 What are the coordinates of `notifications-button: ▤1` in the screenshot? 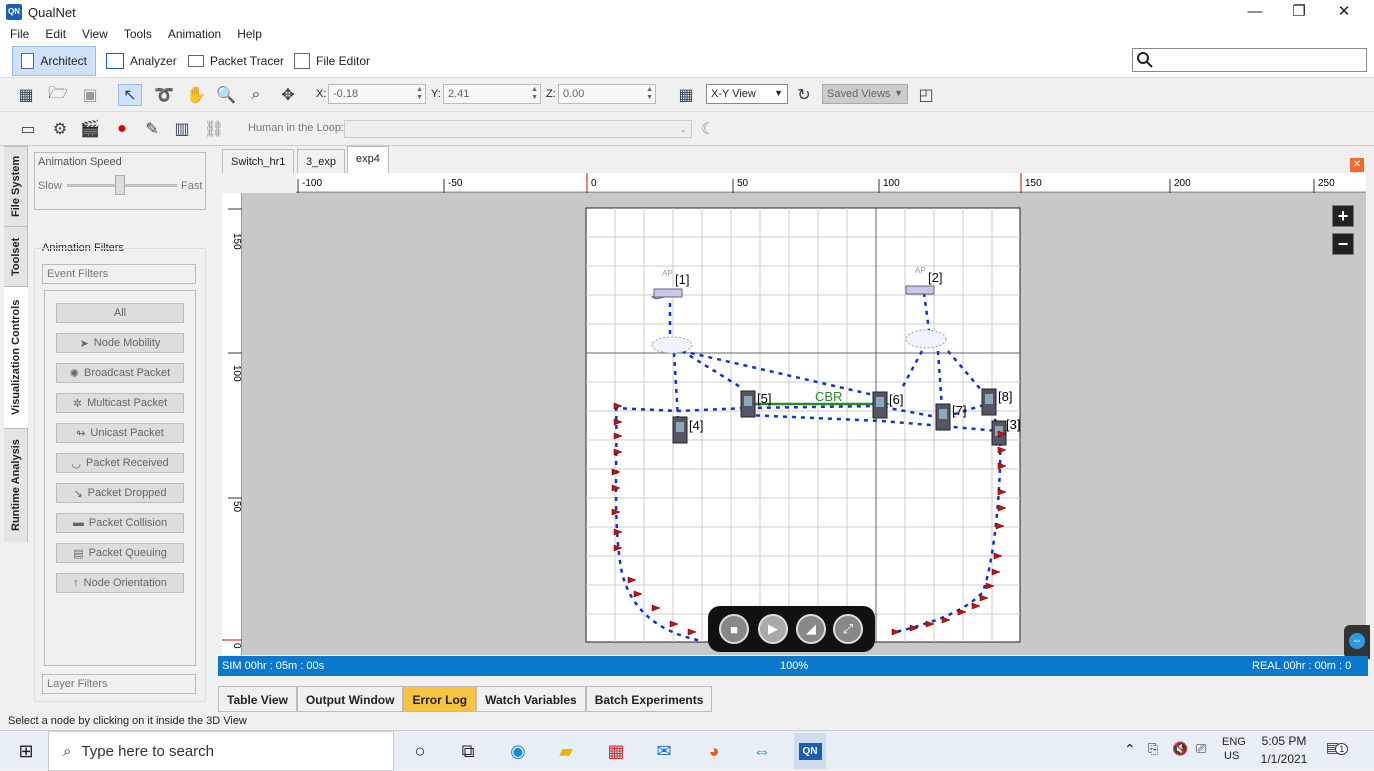 It's located at (1337, 747).